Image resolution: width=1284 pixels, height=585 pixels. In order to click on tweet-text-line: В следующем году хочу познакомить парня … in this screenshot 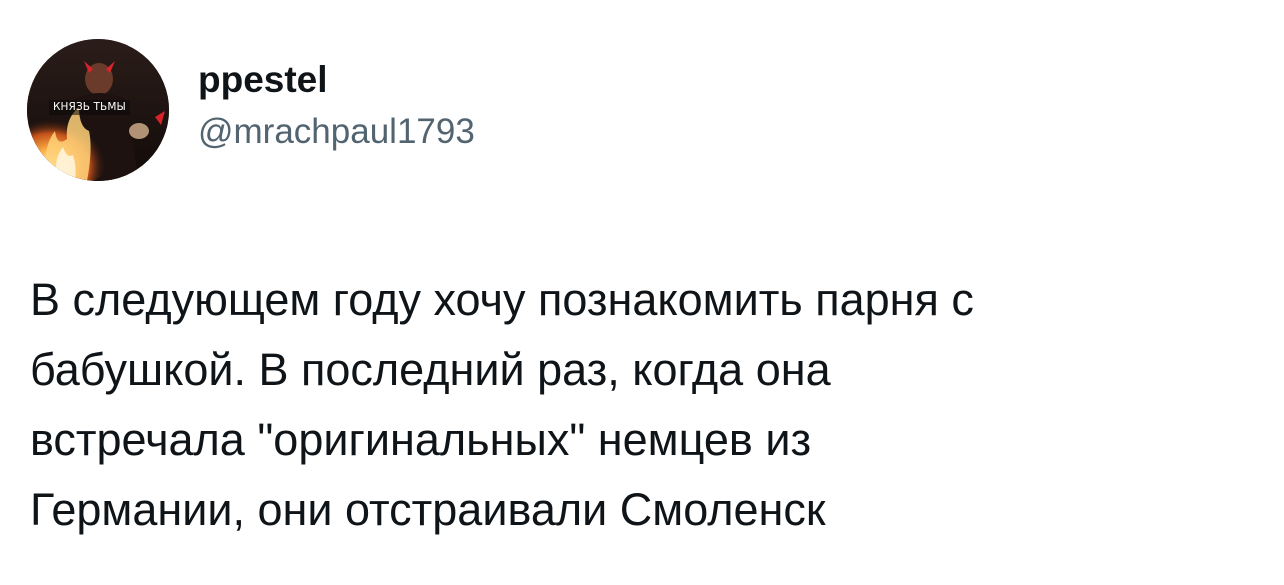, I will do `click(502, 299)`.